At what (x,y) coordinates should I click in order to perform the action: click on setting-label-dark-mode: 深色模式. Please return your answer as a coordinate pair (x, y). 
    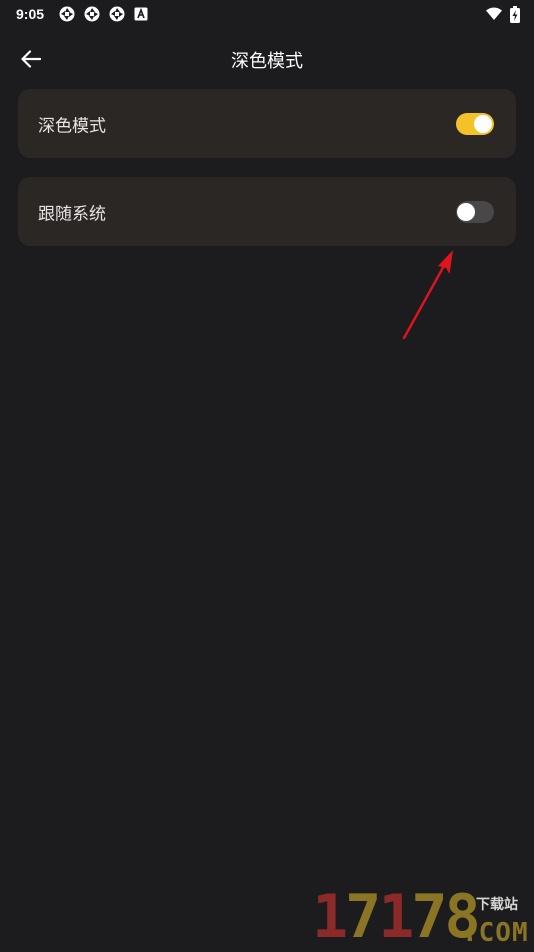
    Looking at the image, I should click on (72, 126).